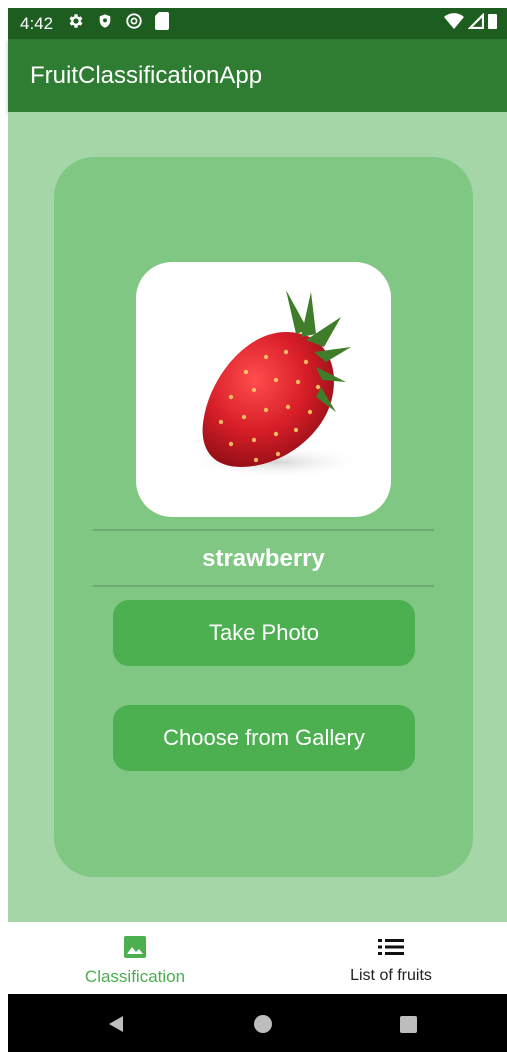 The height and width of the screenshot is (1052, 507). I want to click on divider-top, so click(263, 530).